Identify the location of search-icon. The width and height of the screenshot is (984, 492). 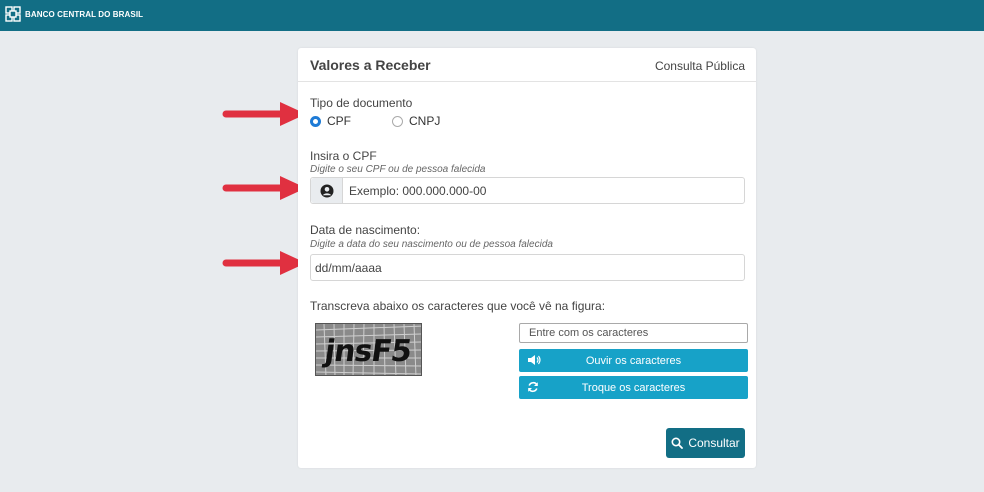
(677, 443).